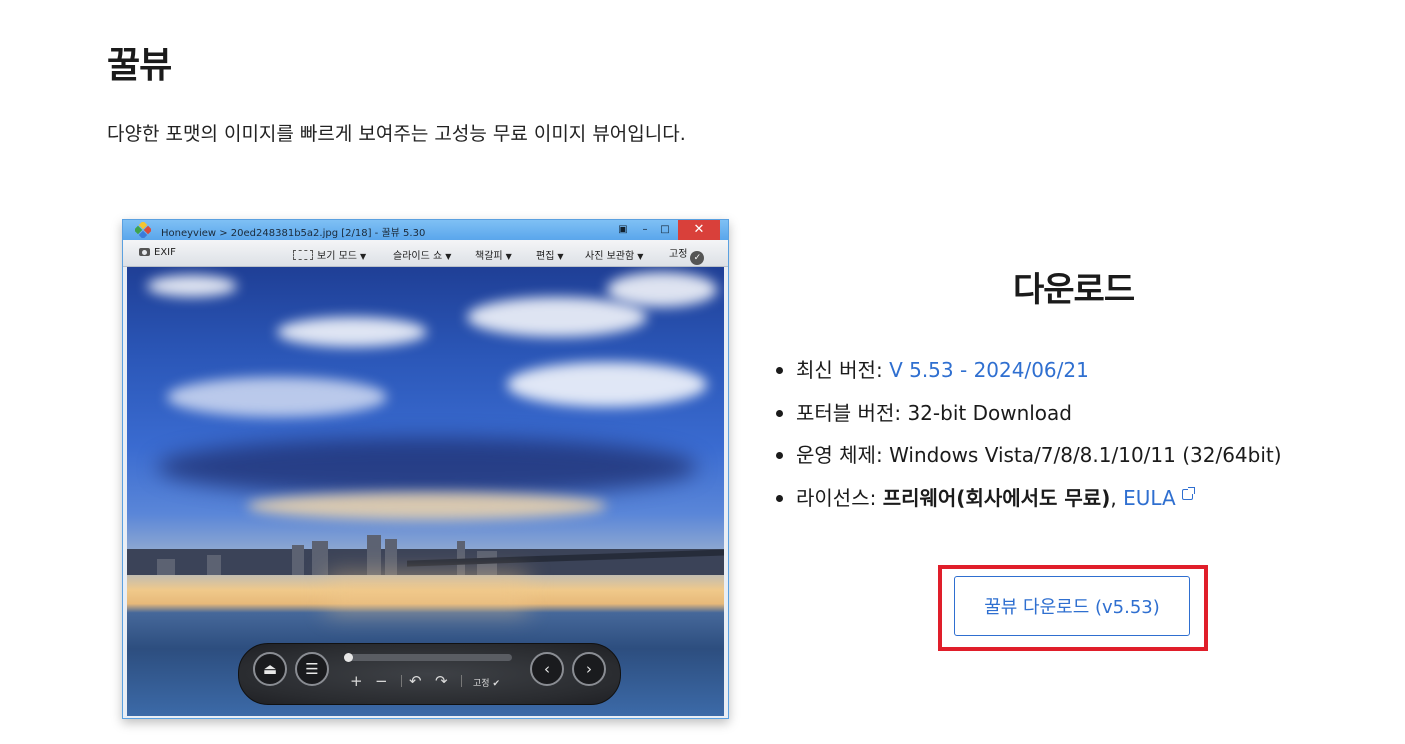 This screenshot has width=1405, height=744. What do you see at coordinates (852, 412) in the screenshot?
I see `portable-version-label: 포터블 버전:` at bounding box center [852, 412].